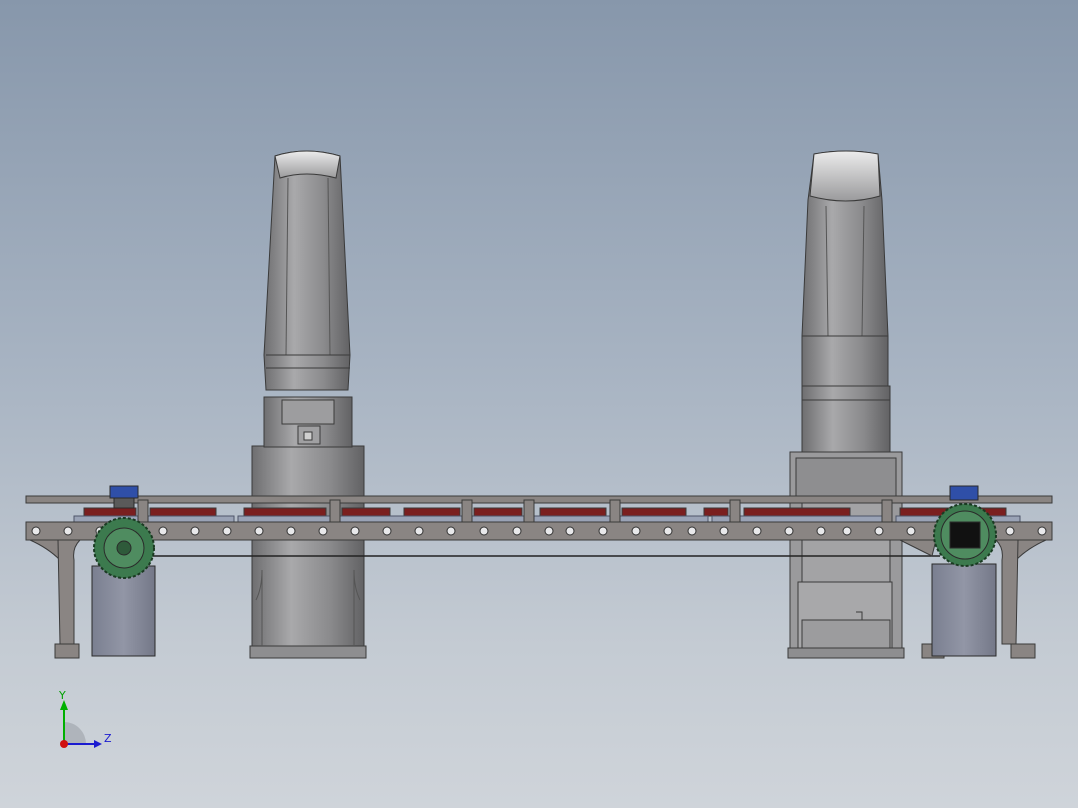 Image resolution: width=1078 pixels, height=808 pixels. What do you see at coordinates (964, 610) in the screenshot?
I see `right-drive-base-block` at bounding box center [964, 610].